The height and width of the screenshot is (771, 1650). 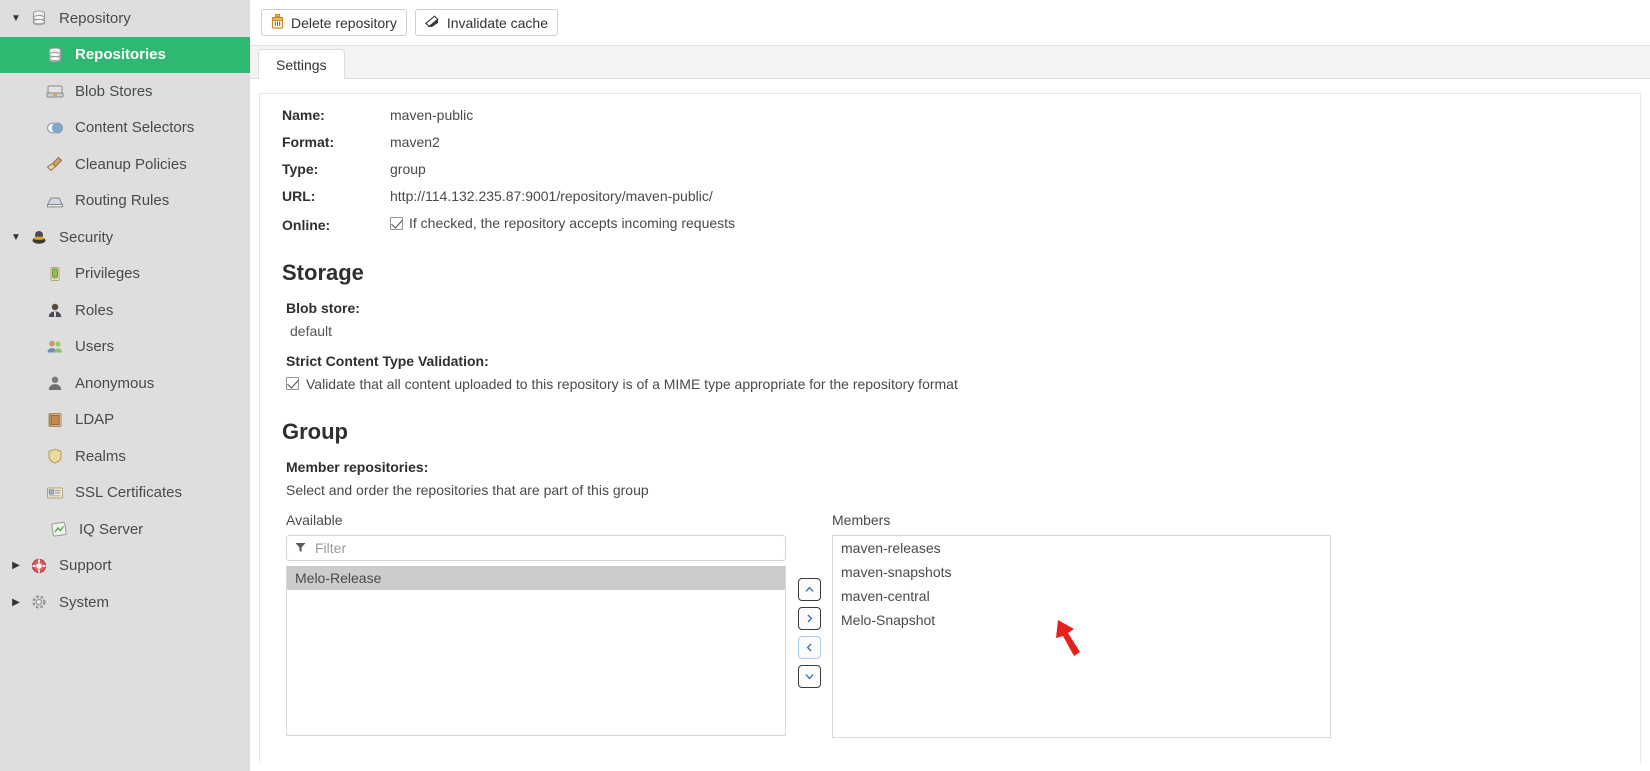 What do you see at coordinates (396, 223) in the screenshot?
I see `online-checkbox` at bounding box center [396, 223].